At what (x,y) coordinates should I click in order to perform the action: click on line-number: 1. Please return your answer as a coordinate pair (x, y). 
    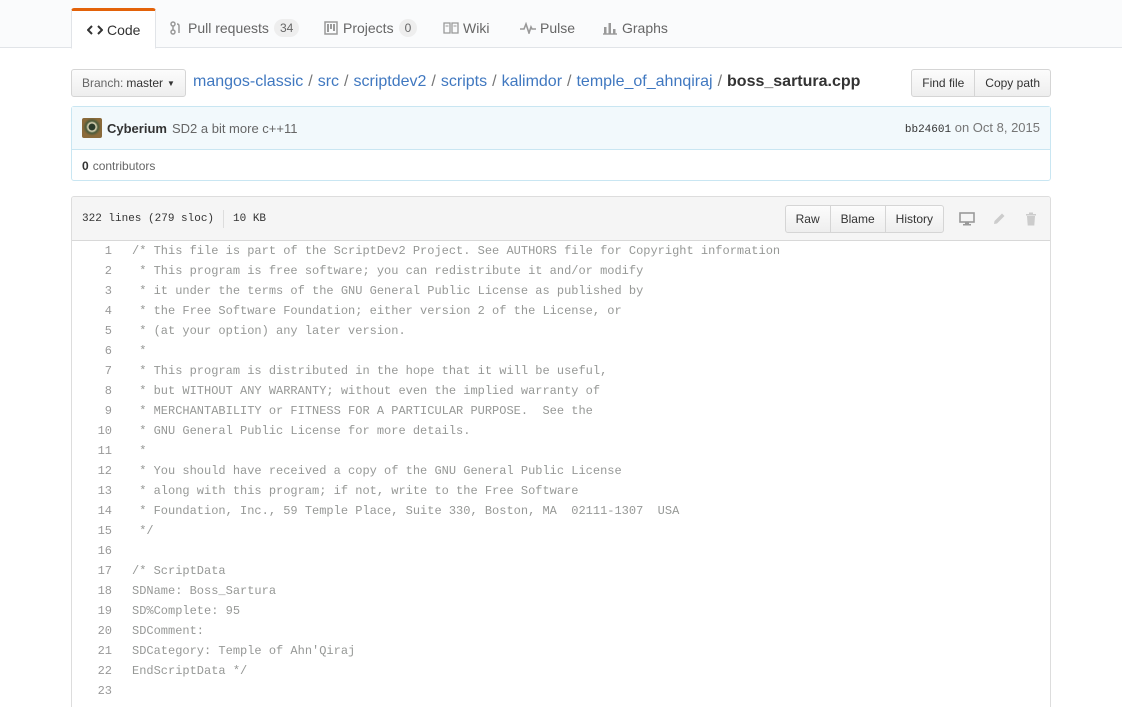
    Looking at the image, I should click on (92, 251).